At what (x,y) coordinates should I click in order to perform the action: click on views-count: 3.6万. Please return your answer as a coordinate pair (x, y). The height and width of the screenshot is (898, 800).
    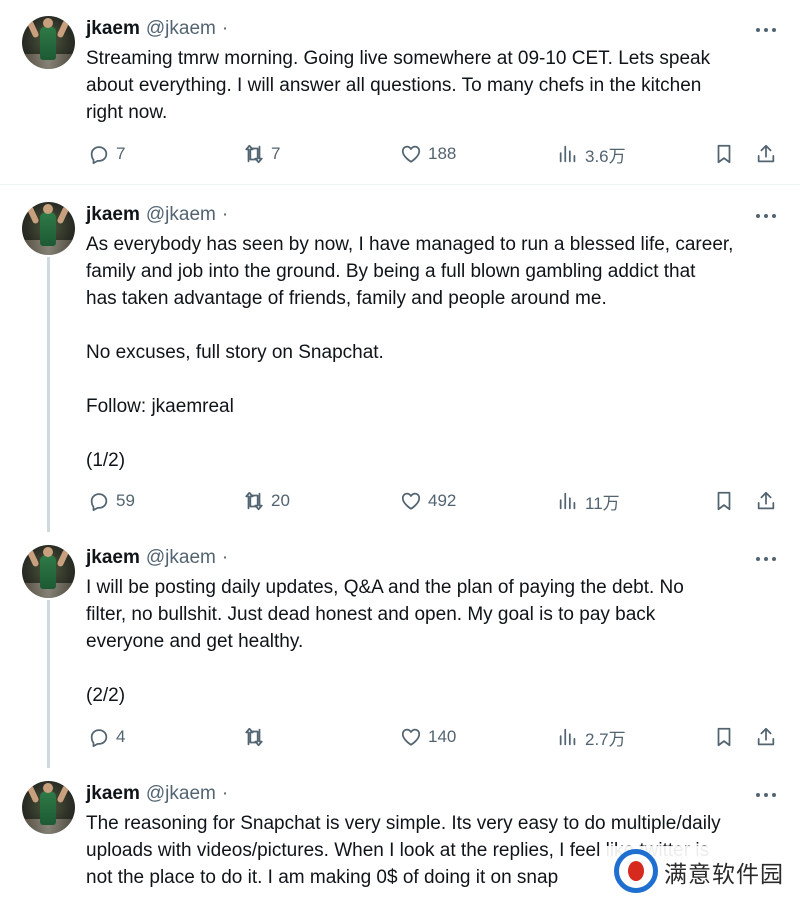
    Looking at the image, I should click on (605, 156).